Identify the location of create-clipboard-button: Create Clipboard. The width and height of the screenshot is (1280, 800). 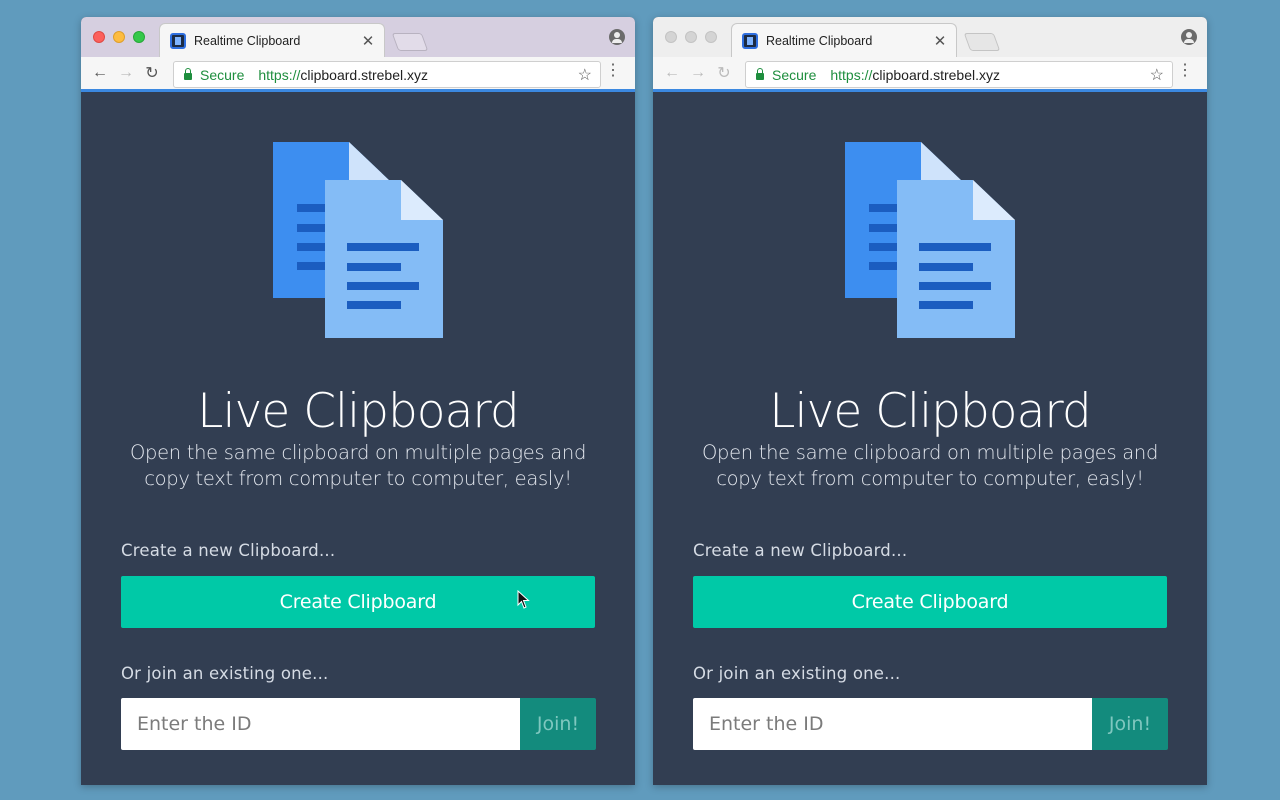
(930, 602).